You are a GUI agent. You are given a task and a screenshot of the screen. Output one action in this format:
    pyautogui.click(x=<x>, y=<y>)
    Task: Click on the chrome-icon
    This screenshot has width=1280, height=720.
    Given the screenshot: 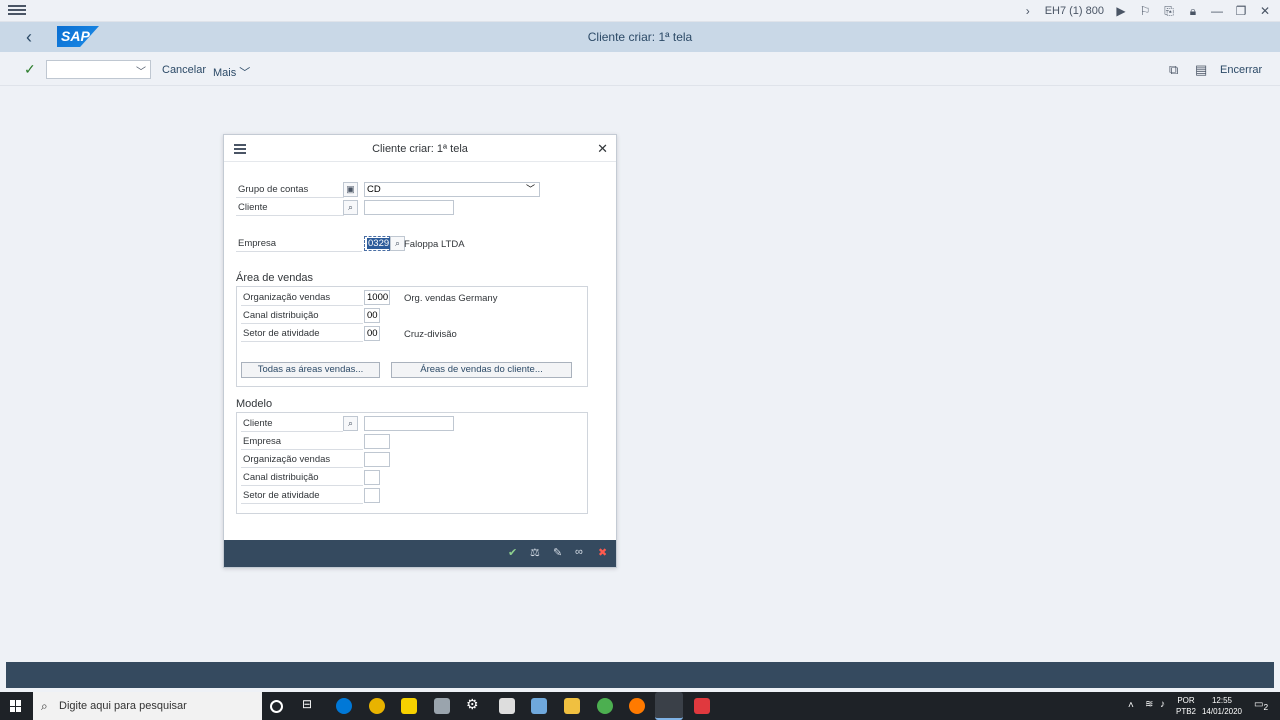 What is the action you would take?
    pyautogui.click(x=605, y=706)
    